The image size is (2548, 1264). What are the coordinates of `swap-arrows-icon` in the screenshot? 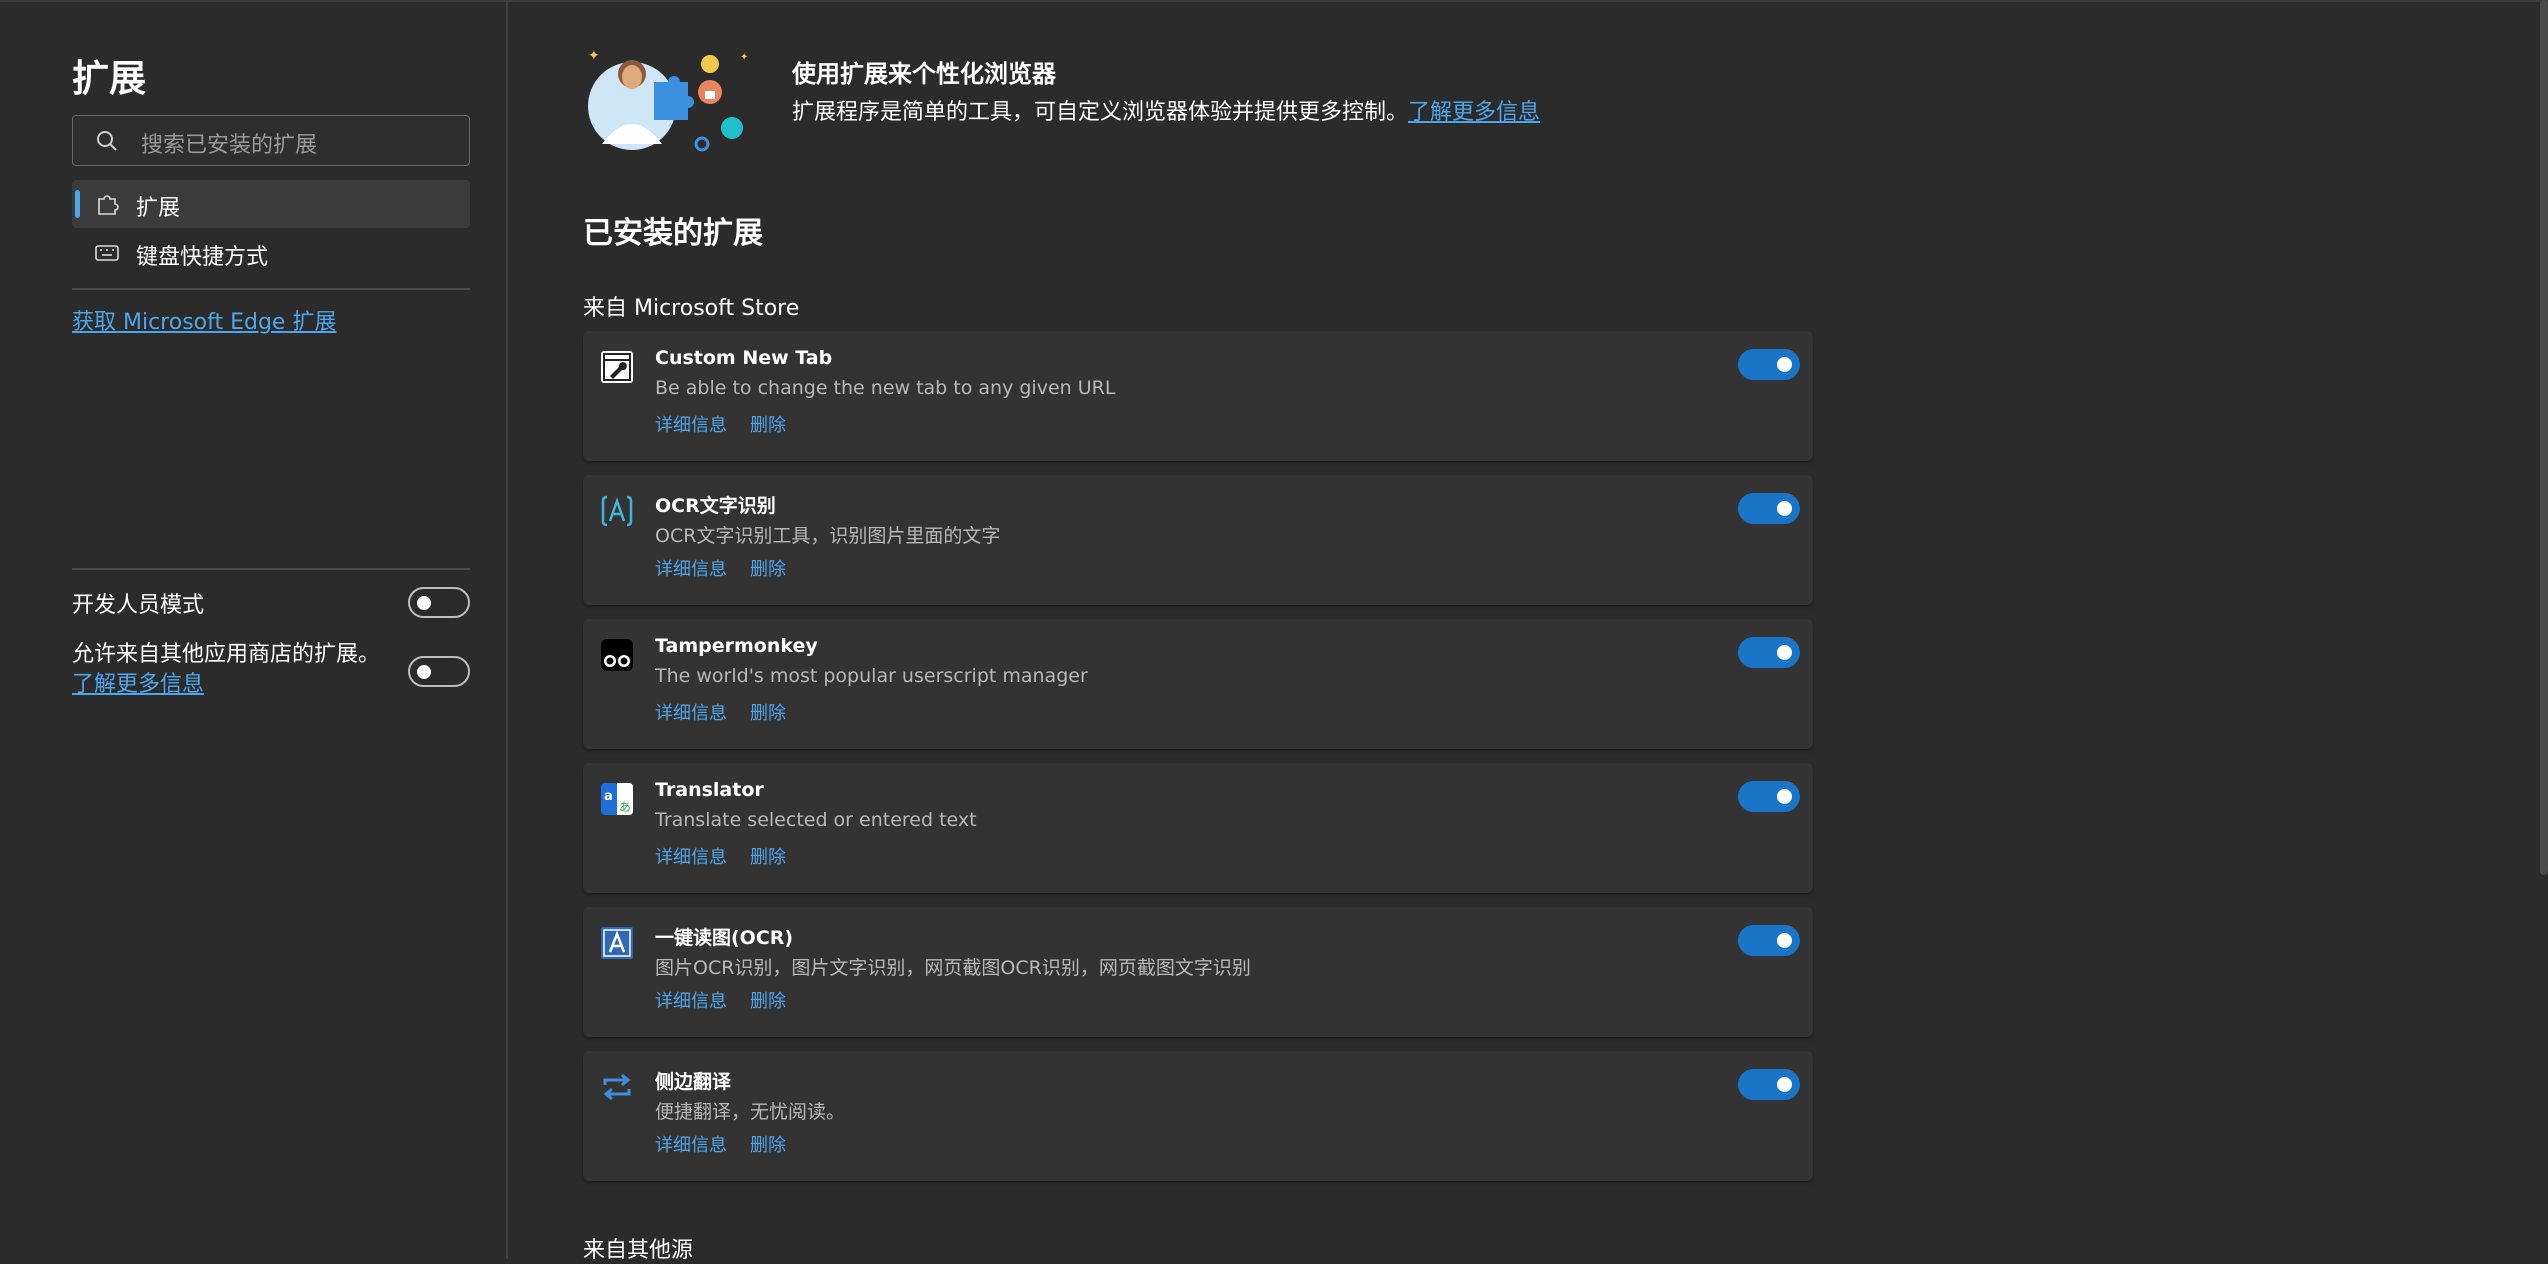 It's located at (617, 1087).